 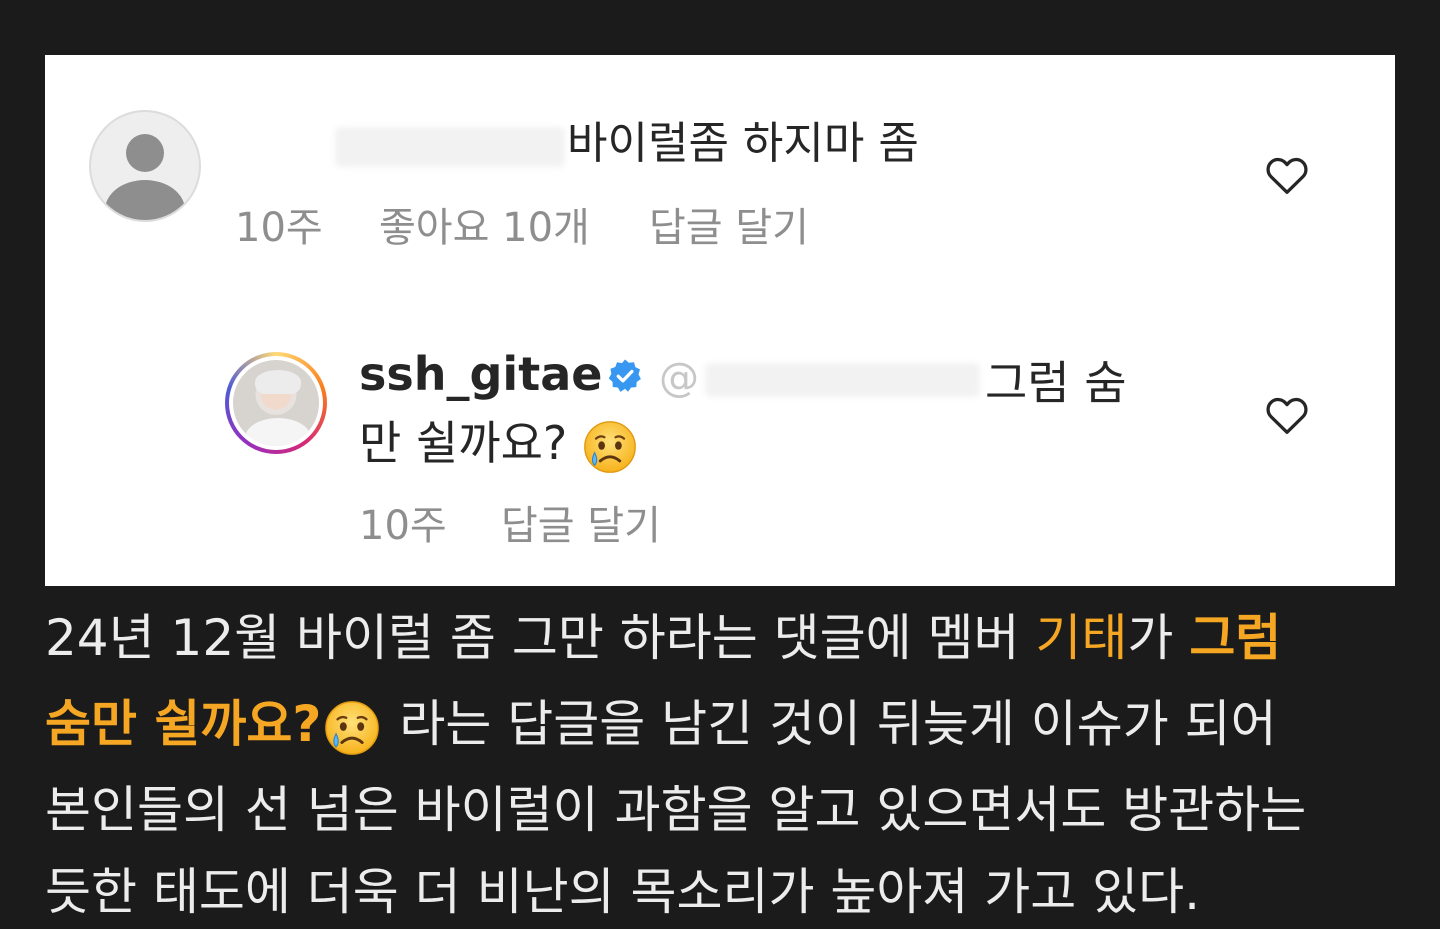 What do you see at coordinates (623, 892) in the screenshot?
I see `caption-line-4: 듯한 태도에 더욱 더 비난의 목소리가 높아져 가고 있다.` at bounding box center [623, 892].